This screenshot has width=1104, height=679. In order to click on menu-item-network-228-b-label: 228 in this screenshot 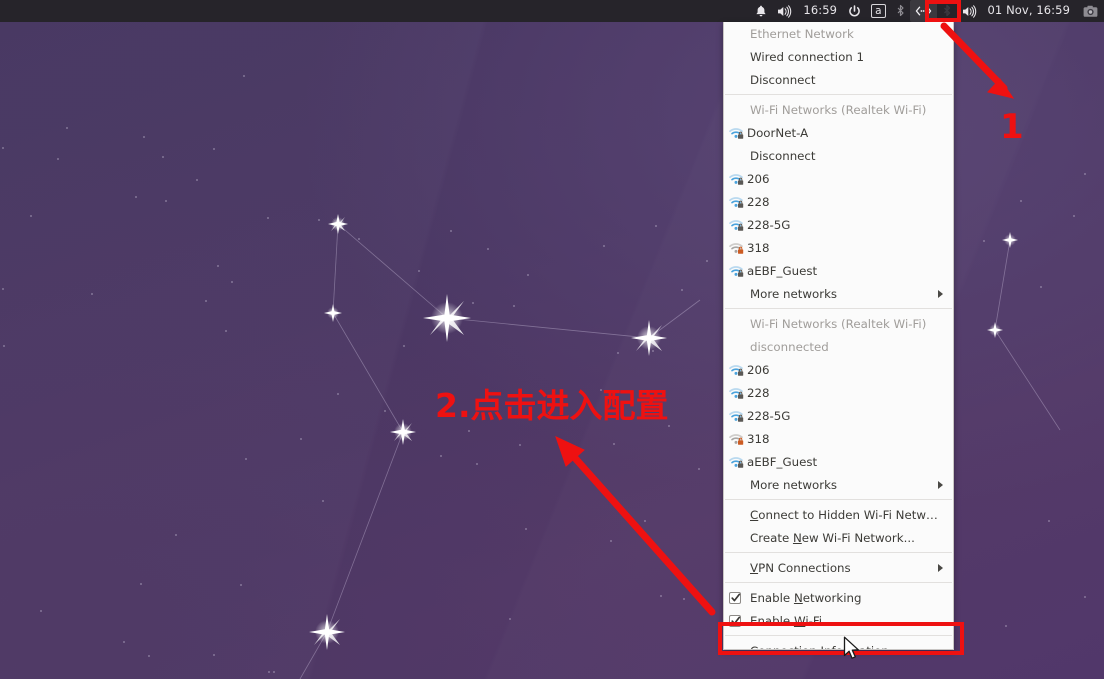, I will do `click(758, 392)`.